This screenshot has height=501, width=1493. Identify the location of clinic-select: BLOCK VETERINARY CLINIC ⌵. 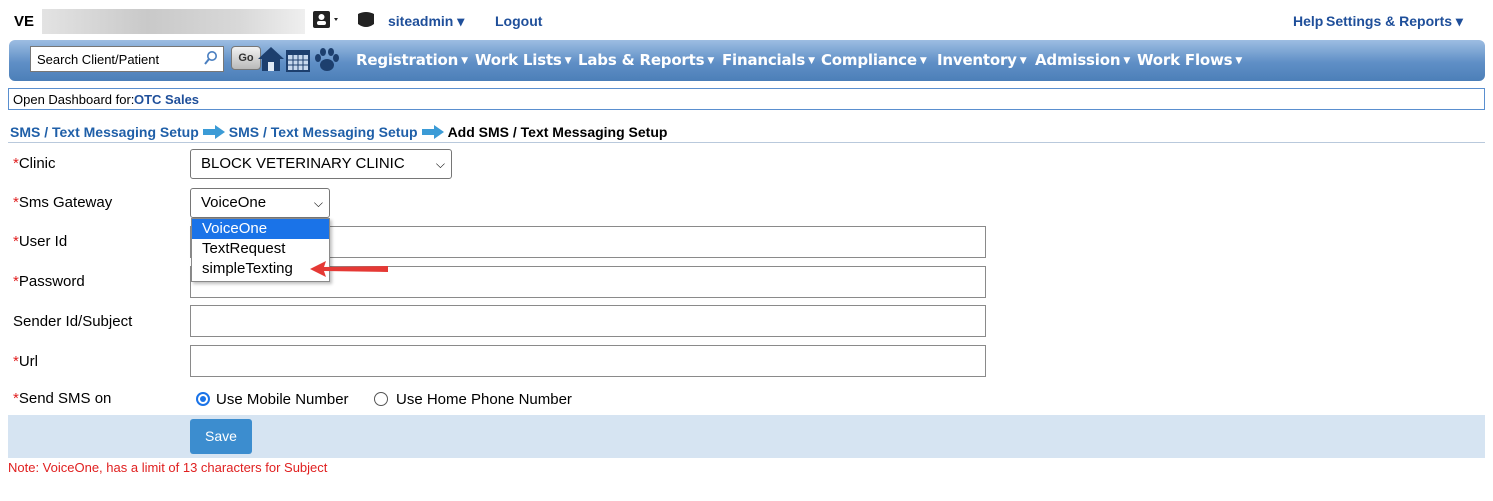
(321, 164).